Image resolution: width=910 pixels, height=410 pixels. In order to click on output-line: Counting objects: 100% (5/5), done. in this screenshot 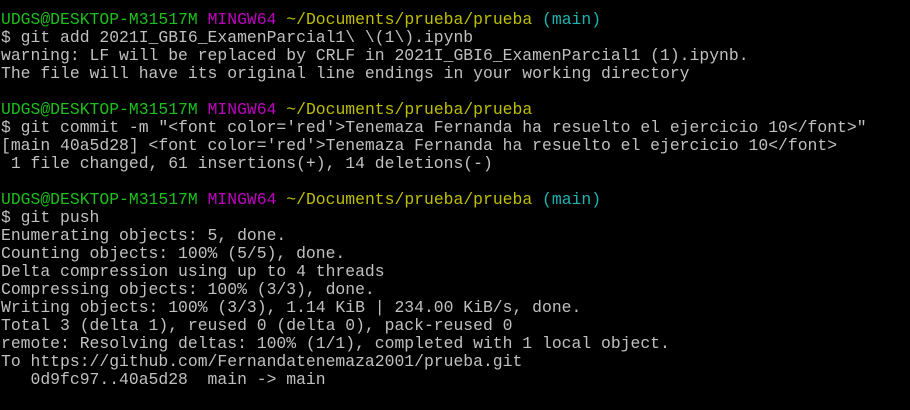, I will do `click(173, 253)`.